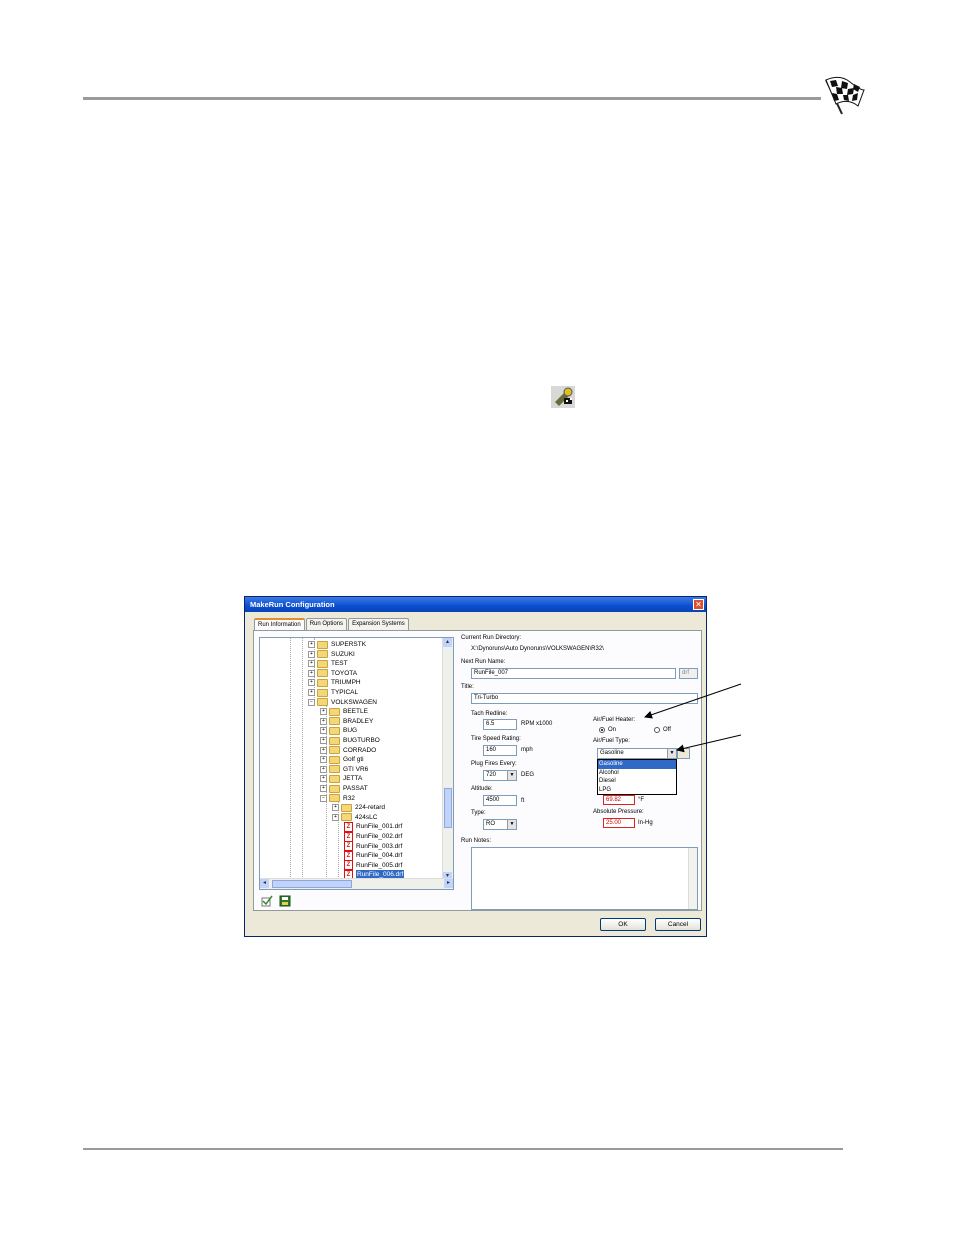 This screenshot has height=1235, width=954. Describe the element at coordinates (344, 769) in the screenshot. I see `tree-item: + GTI VR6` at that location.